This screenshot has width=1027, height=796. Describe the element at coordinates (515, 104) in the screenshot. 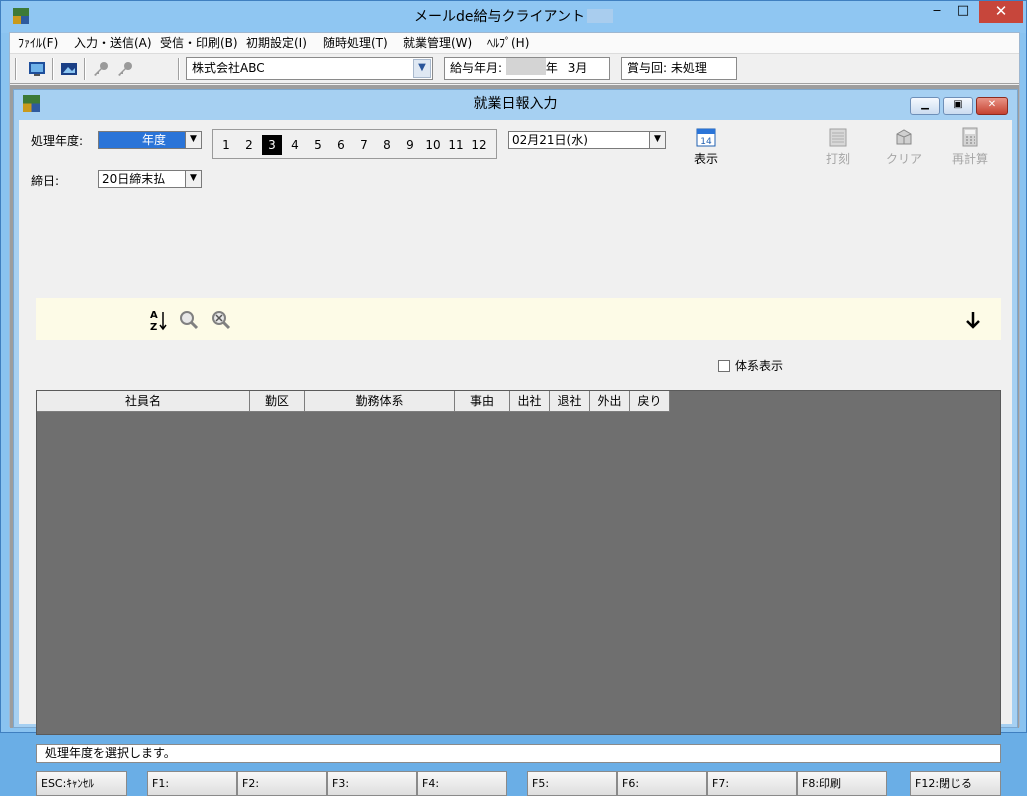

I see `window-title: 就業日報入力` at that location.